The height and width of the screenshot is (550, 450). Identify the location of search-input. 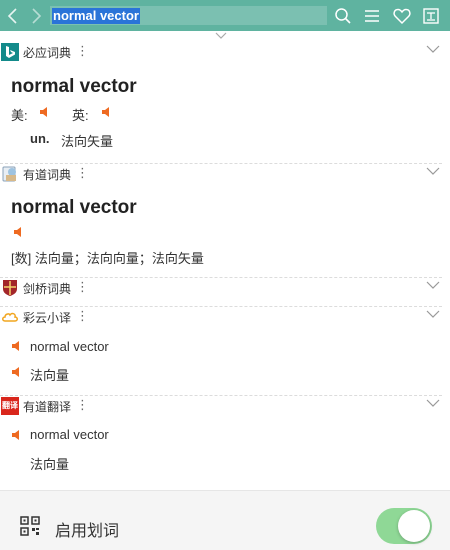
(188, 15).